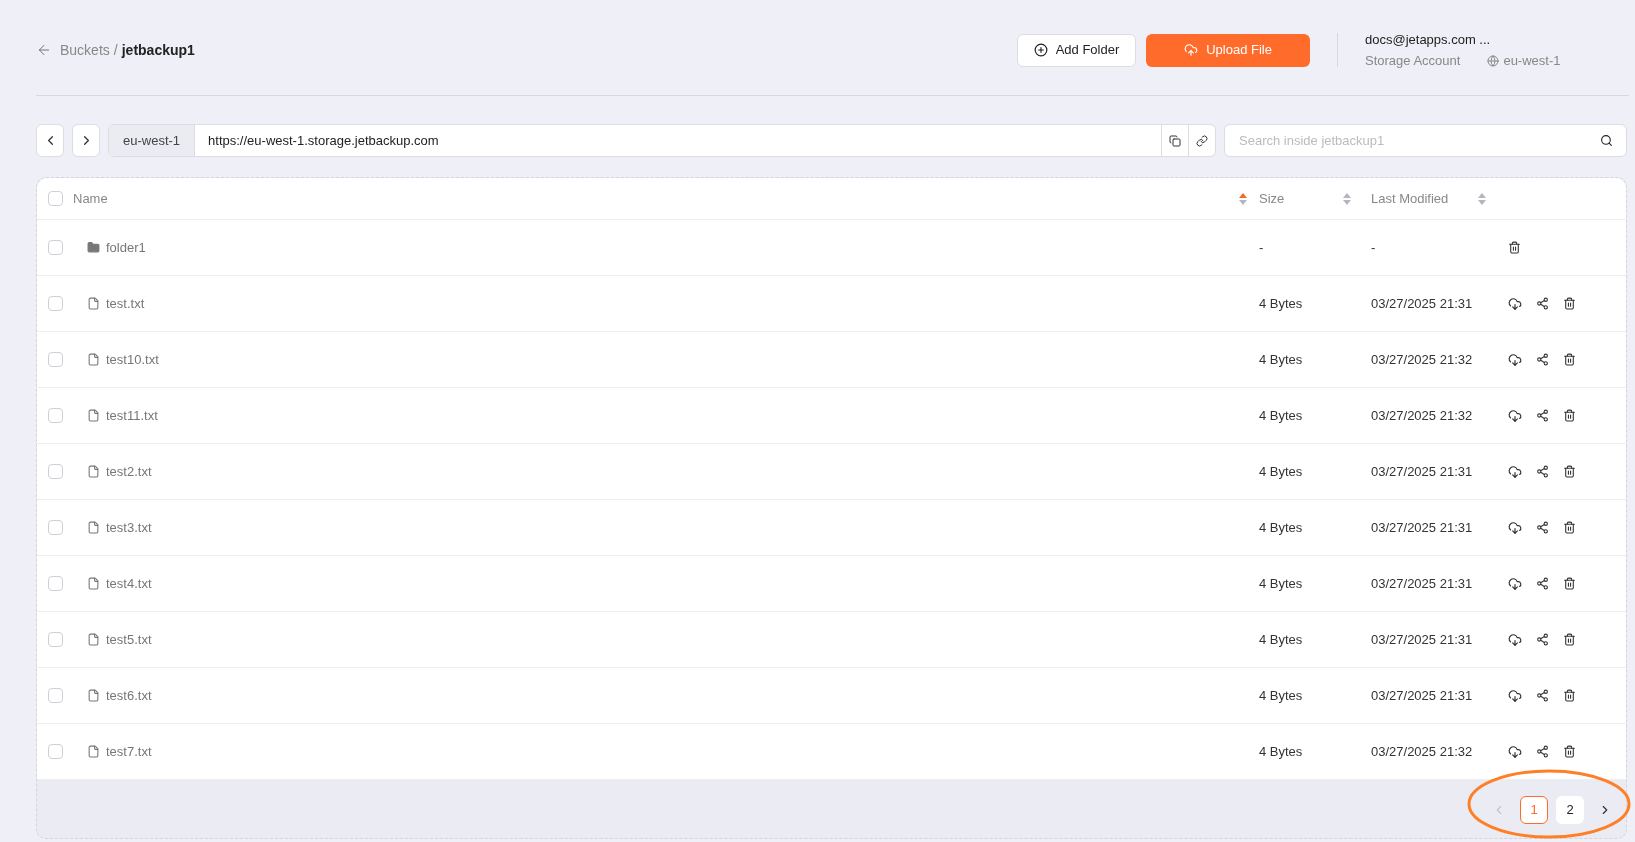 The height and width of the screenshot is (842, 1635). Describe the element at coordinates (662, 140) in the screenshot. I see `path-field: eu-west-1 https://eu-west-1.storage.jetbackup.com` at that location.